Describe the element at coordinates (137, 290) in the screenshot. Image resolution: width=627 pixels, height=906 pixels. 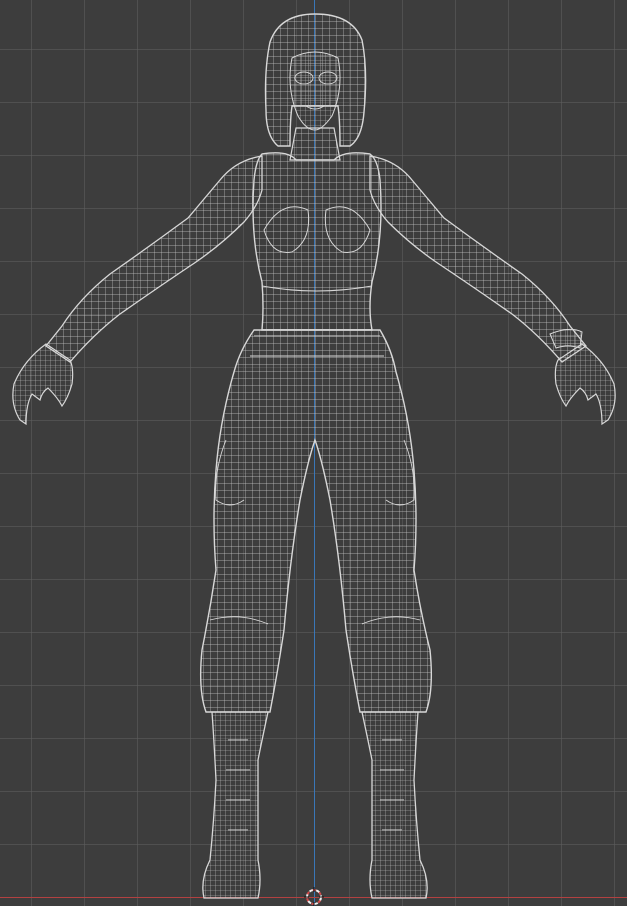
I see `left-arm-mesh` at that location.